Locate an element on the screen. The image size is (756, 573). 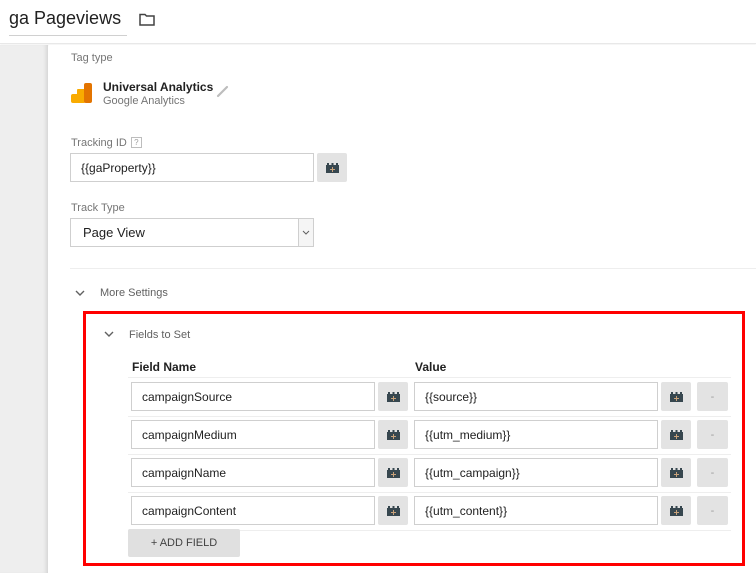
tag-type-name: Universal Analytics is located at coordinates (158, 87).